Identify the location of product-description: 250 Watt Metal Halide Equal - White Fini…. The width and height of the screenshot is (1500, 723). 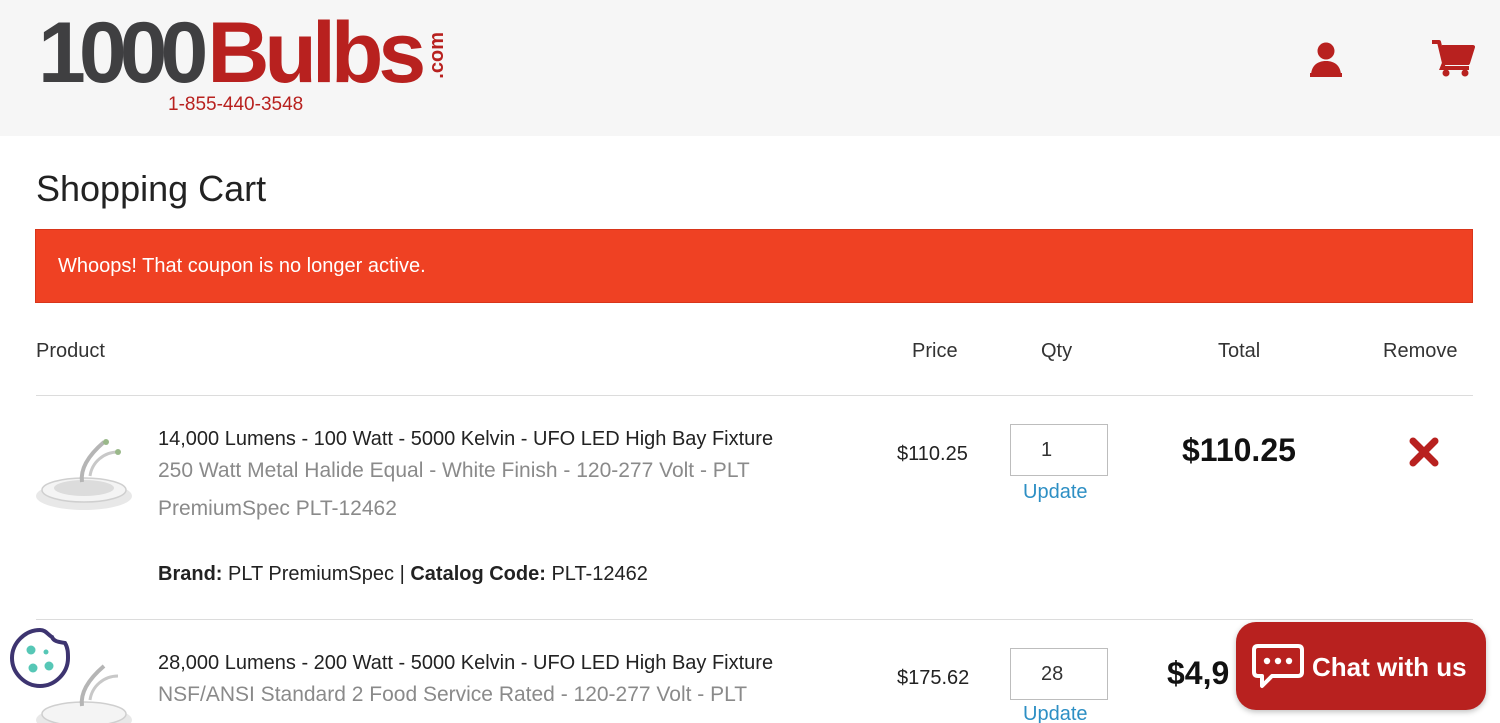
(454, 489).